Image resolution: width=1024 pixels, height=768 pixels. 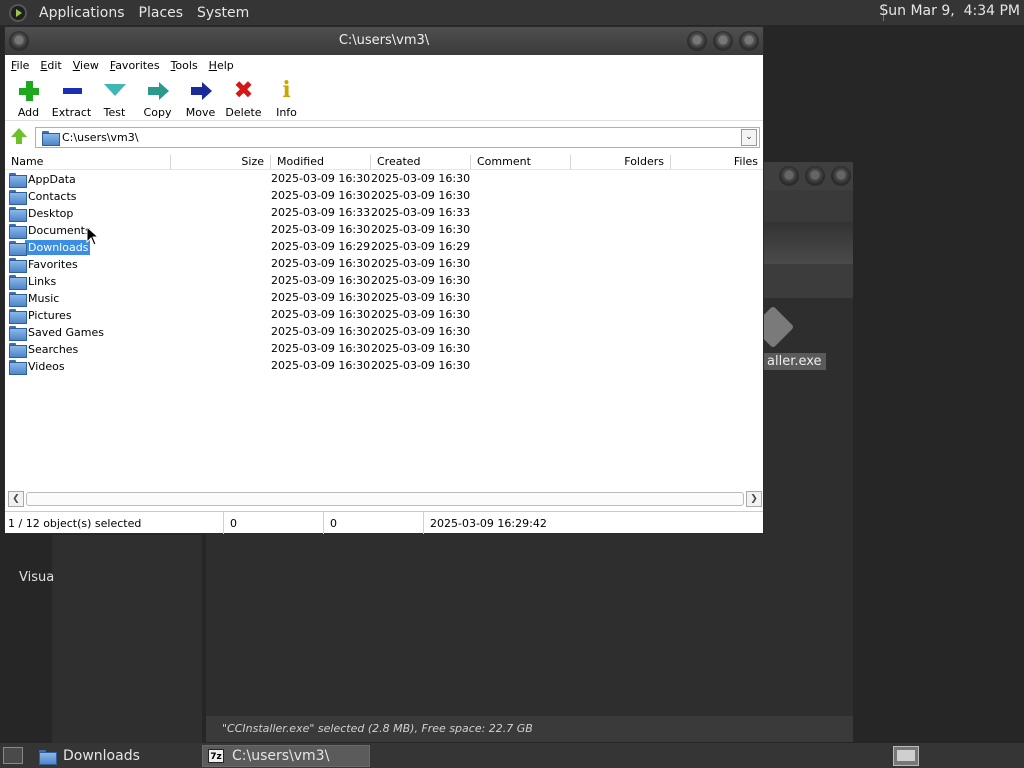 I want to click on taskbar-item-7zip: 7z C:\users\vm3\, so click(x=286, y=756).